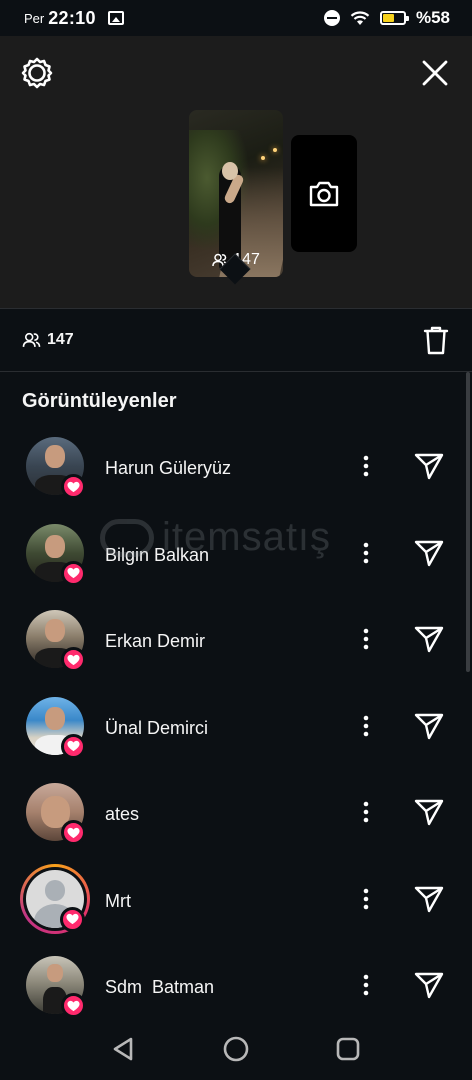 The height and width of the screenshot is (1080, 472). Describe the element at coordinates (156, 728) in the screenshot. I see `viewer-name: Ünal Demirci` at that location.